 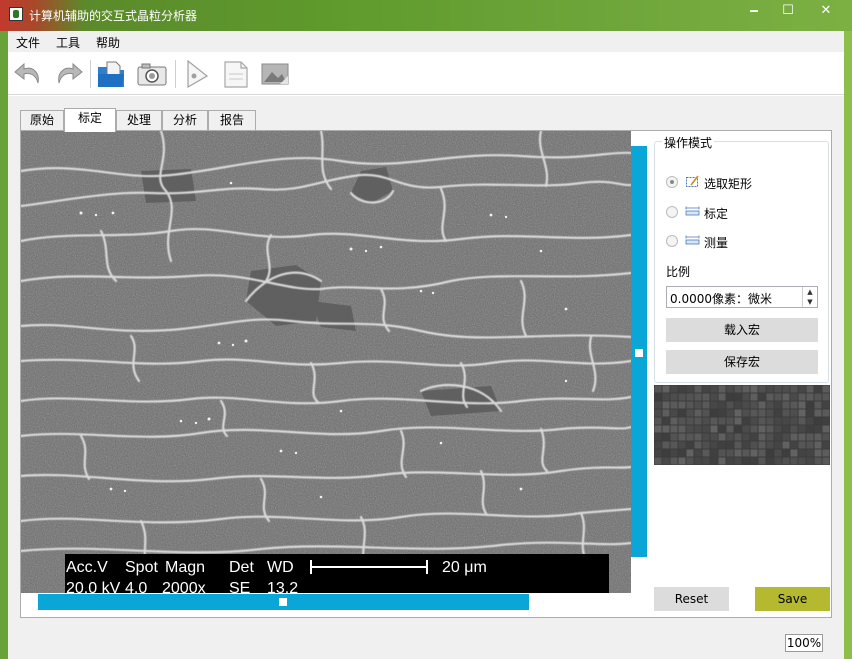 What do you see at coordinates (68, 42) in the screenshot?
I see `menu-tools: 工具` at bounding box center [68, 42].